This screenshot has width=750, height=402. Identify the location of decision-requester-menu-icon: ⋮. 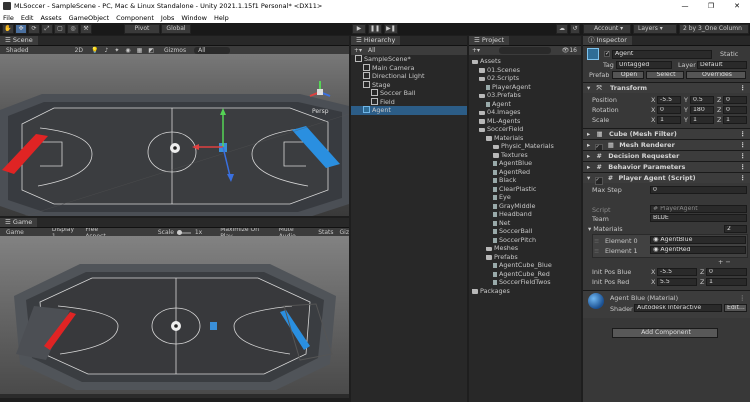
(743, 156).